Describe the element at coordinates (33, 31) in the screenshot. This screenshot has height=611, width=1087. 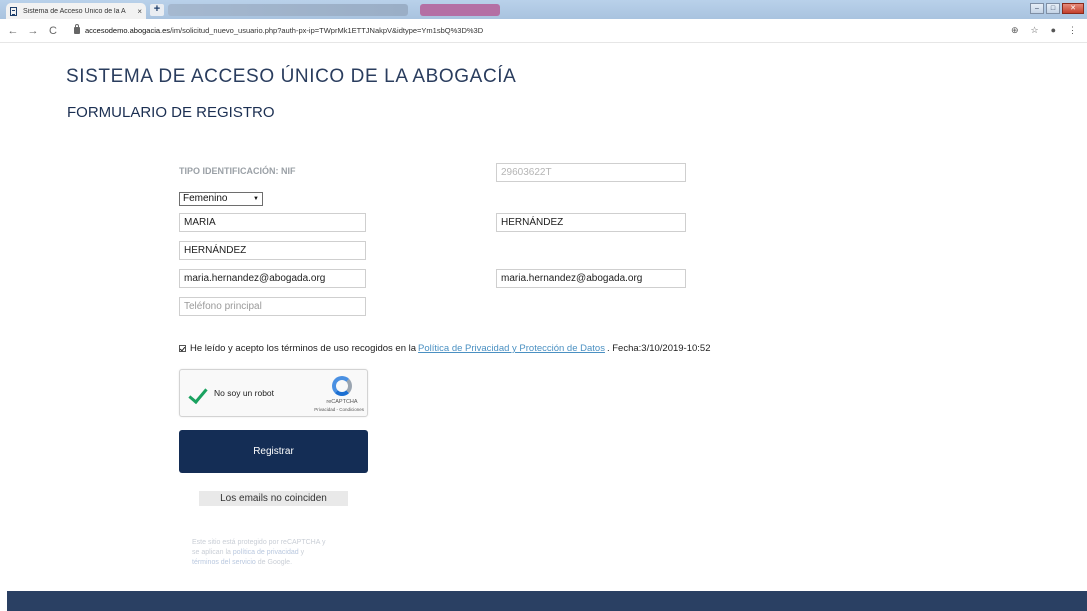
I see `forward-arrow-icon: →` at that location.